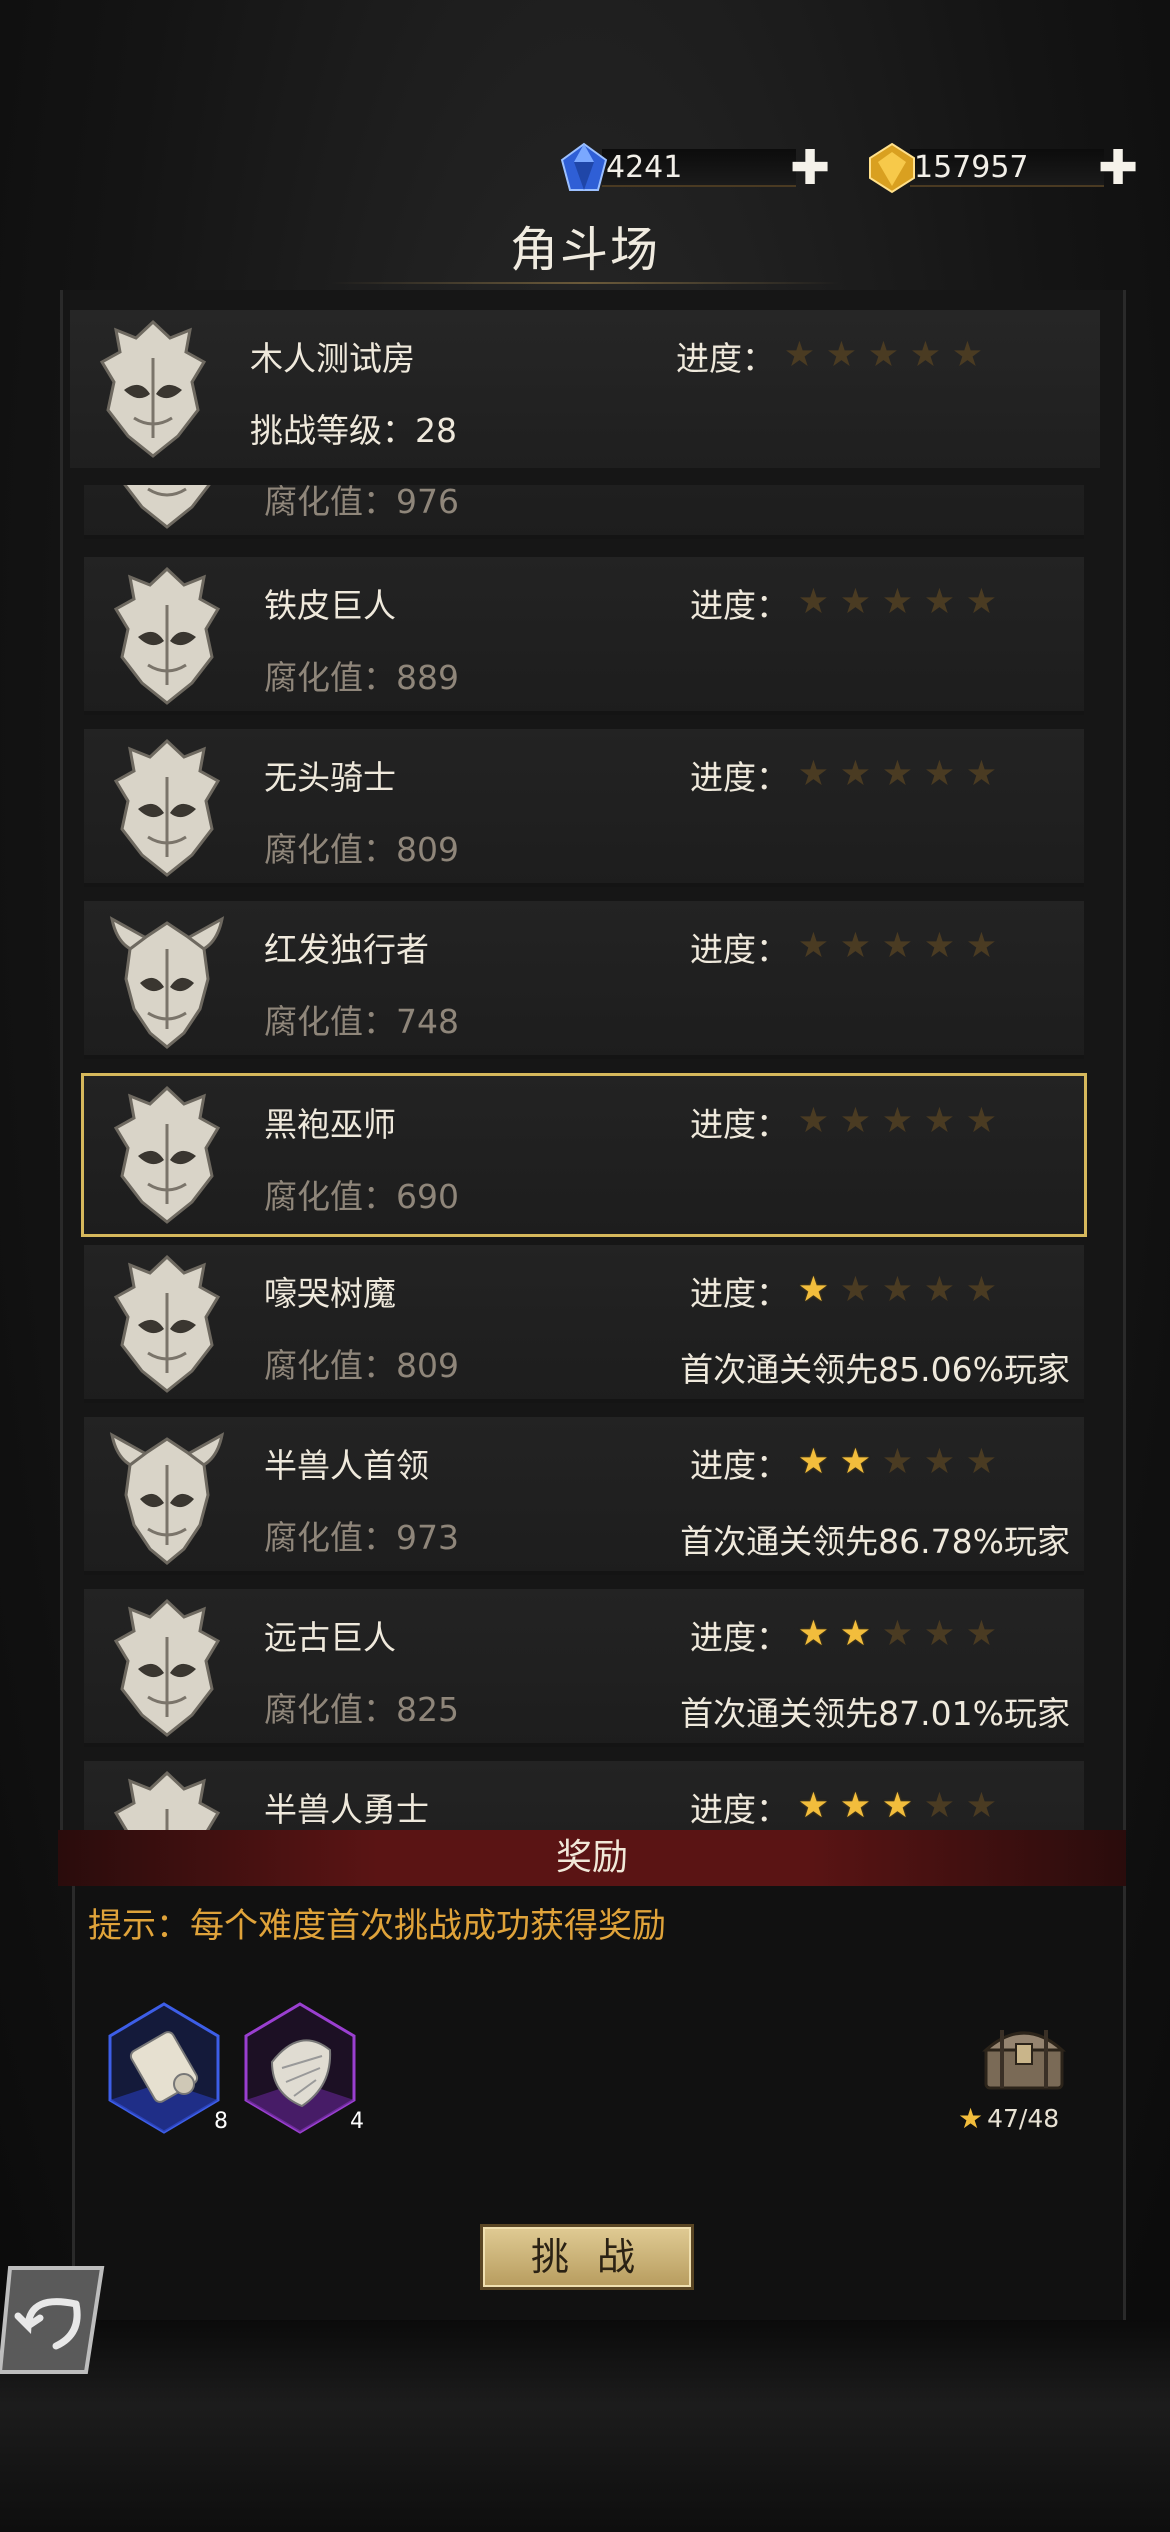 This screenshot has height=2532, width=1170. Describe the element at coordinates (875, 1541) in the screenshot. I see `first-clear-rank: 首次通关领先86.78%玩家` at that location.